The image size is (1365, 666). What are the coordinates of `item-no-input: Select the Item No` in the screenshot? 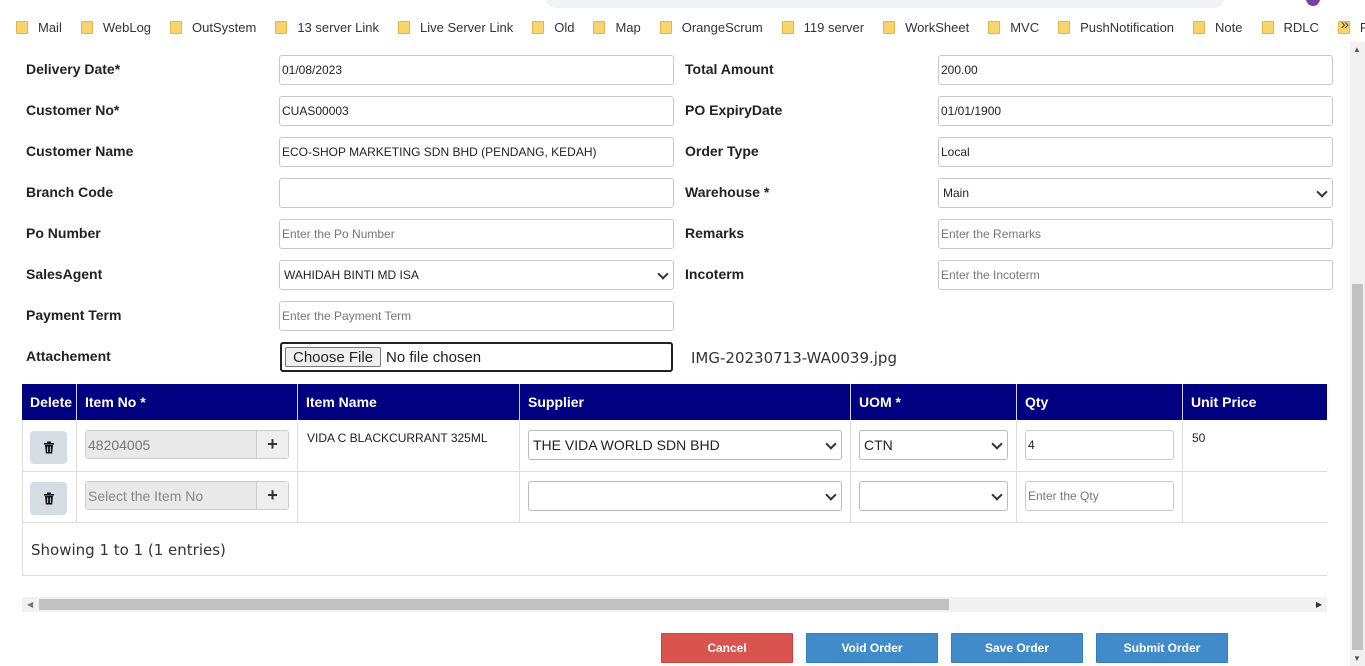 It's located at (171, 495).